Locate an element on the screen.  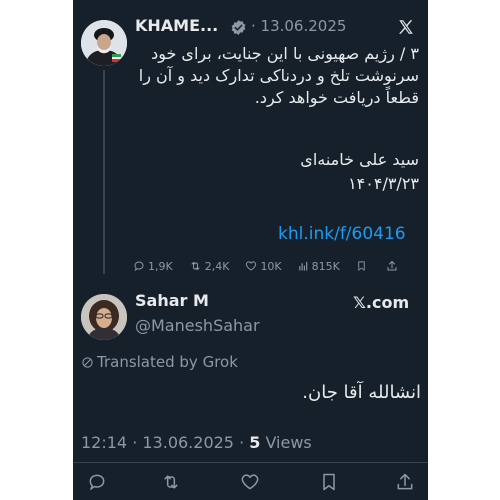
reply-body: انشالله آقا جان. is located at coordinates (361, 392).